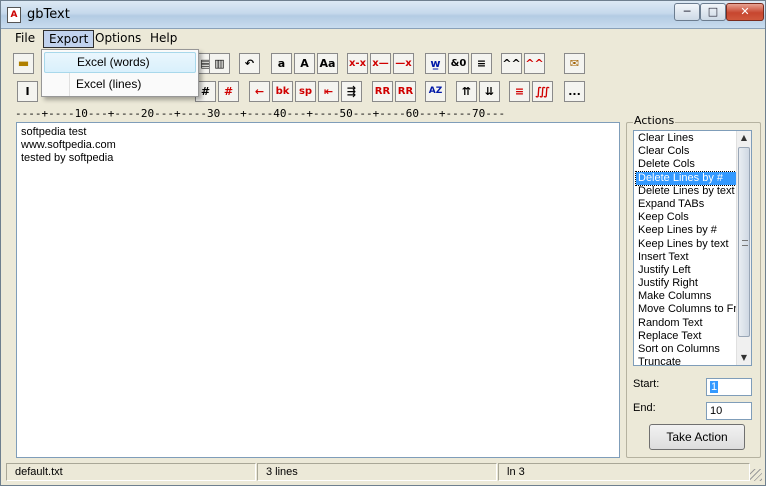  What do you see at coordinates (729, 387) in the screenshot?
I see `start-field: 1` at bounding box center [729, 387].